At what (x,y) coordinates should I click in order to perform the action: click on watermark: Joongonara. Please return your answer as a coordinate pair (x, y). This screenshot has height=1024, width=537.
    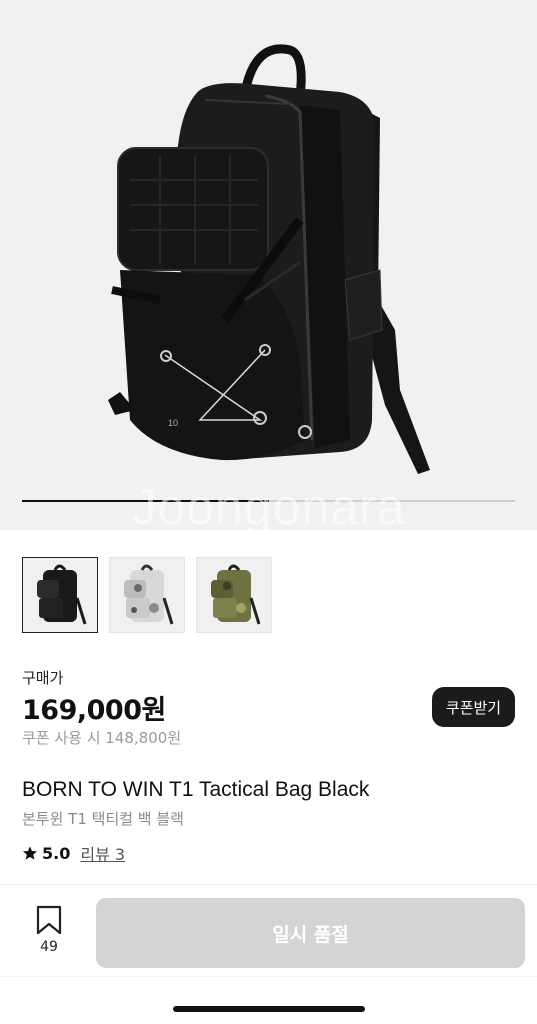
    Looking at the image, I should click on (268, 504).